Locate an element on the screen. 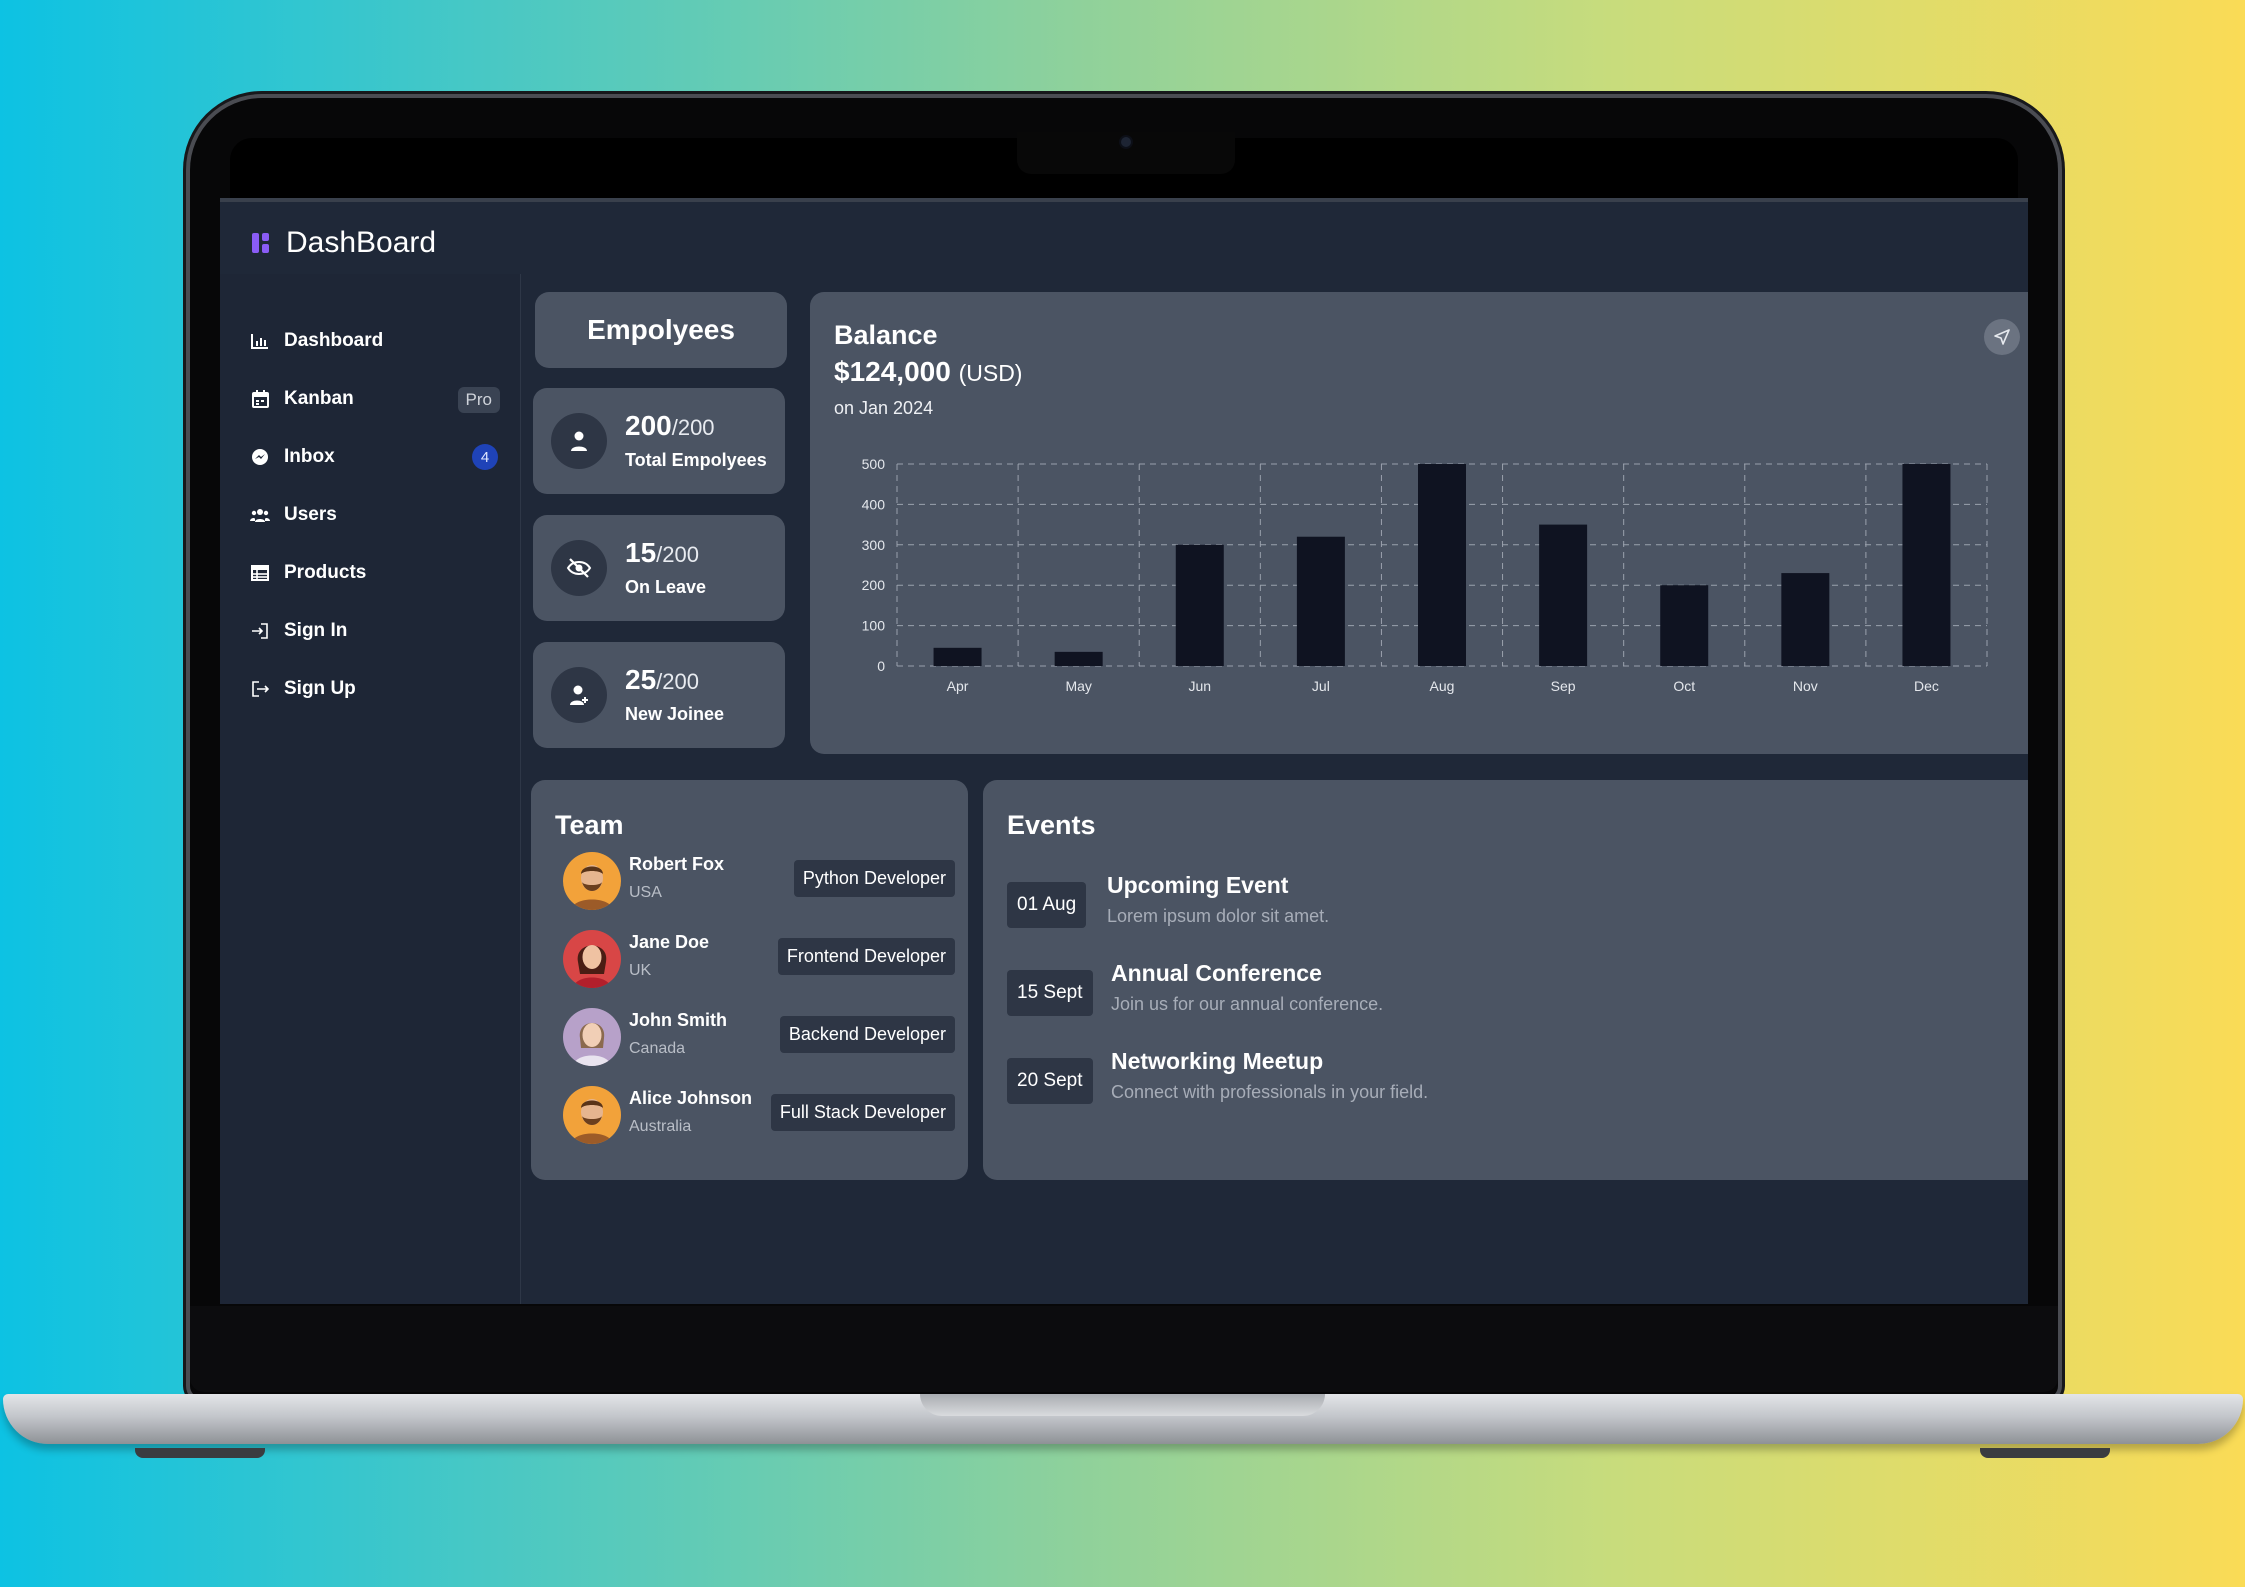  stat-label: New Joinee is located at coordinates (675, 714).